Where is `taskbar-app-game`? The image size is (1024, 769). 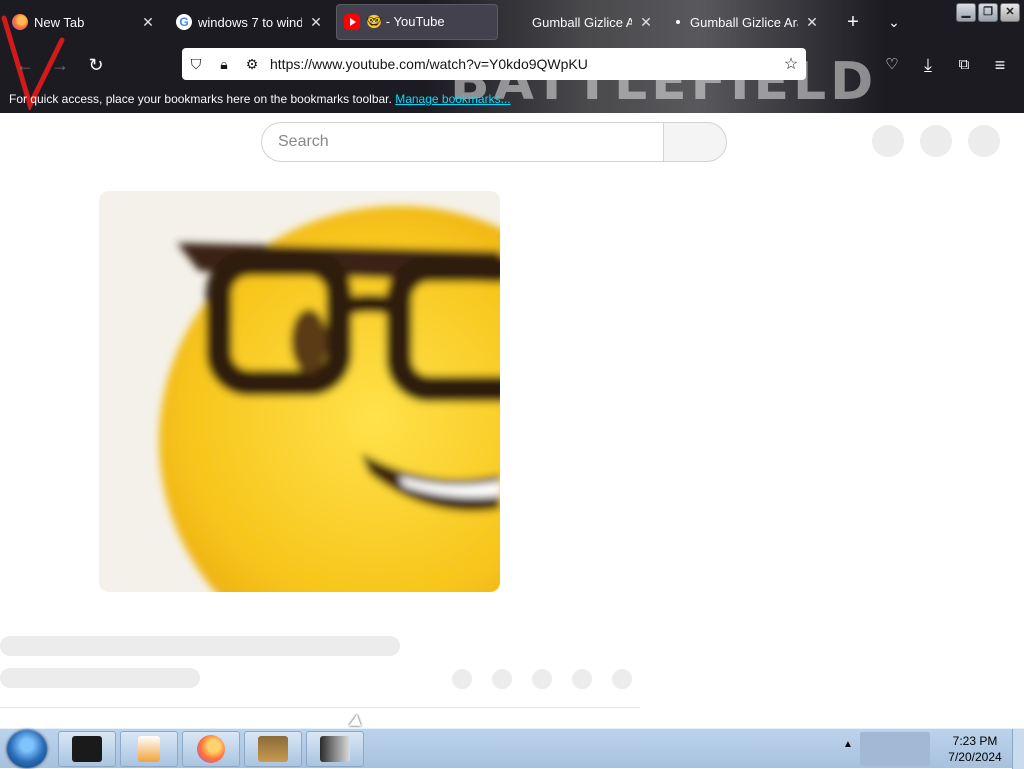 taskbar-app-game is located at coordinates (273, 749).